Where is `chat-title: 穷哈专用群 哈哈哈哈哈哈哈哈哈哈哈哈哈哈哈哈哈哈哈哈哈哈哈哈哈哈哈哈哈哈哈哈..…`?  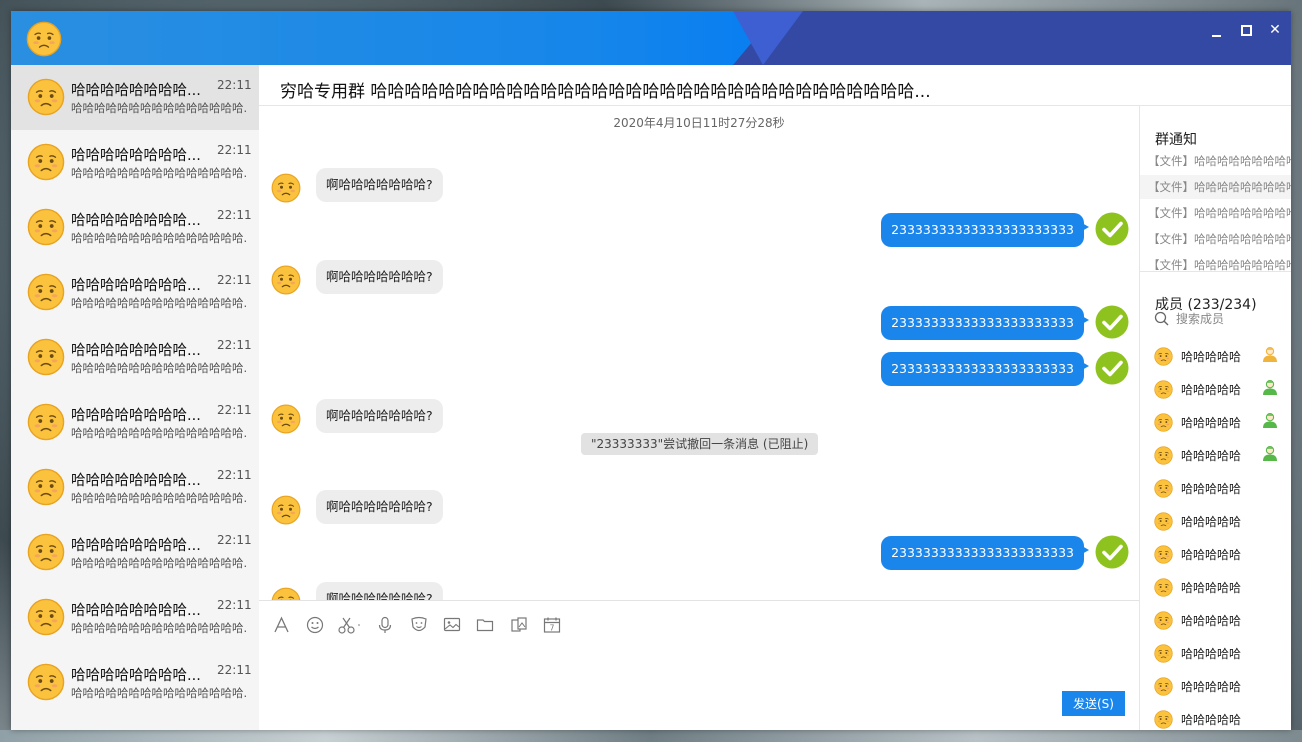
chat-title: 穷哈专用群 哈哈哈哈哈哈哈哈哈哈哈哈哈哈哈哈哈哈哈哈哈哈哈哈哈哈哈哈哈哈哈哈..… is located at coordinates (605, 92).